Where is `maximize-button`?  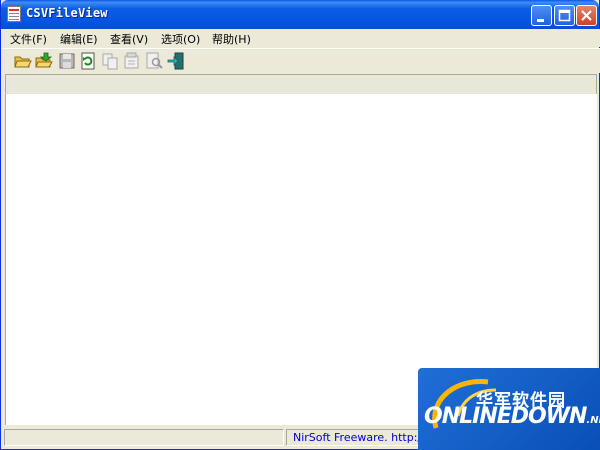
maximize-button is located at coordinates (564, 15).